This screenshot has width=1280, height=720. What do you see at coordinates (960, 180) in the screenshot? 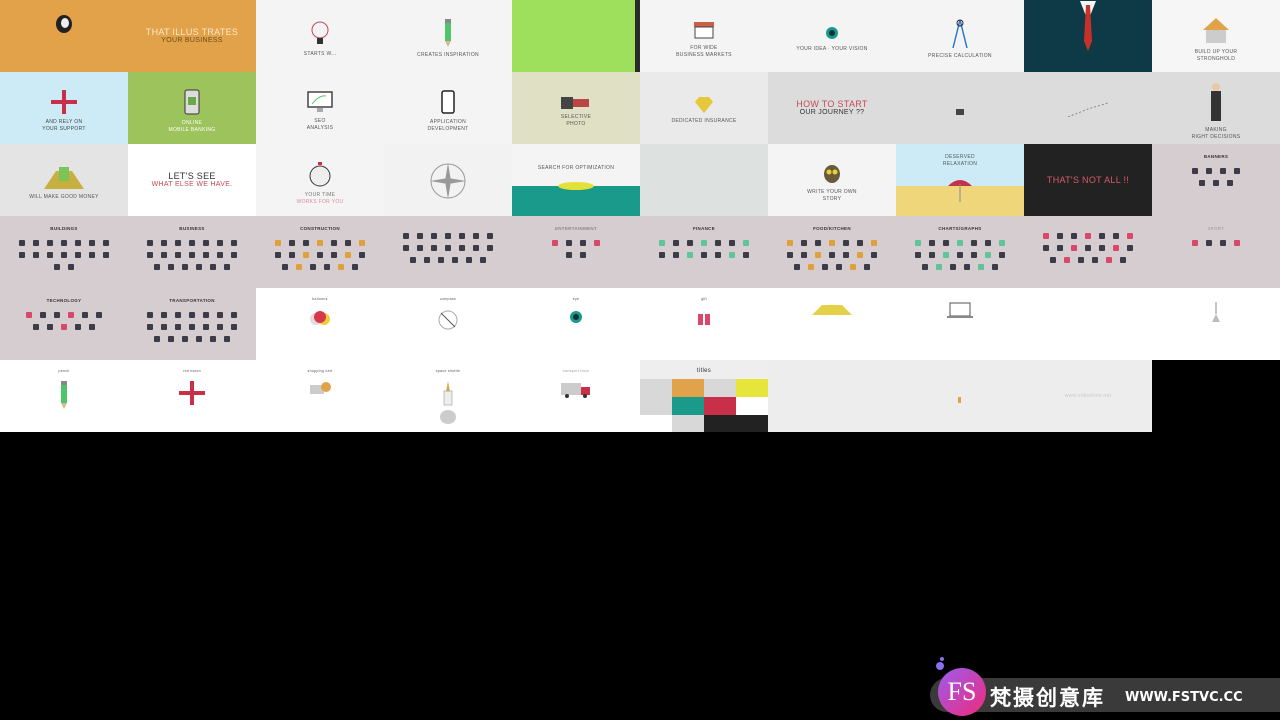
I see `video-thumbnail: DESERVED RELAXATION` at bounding box center [960, 180].